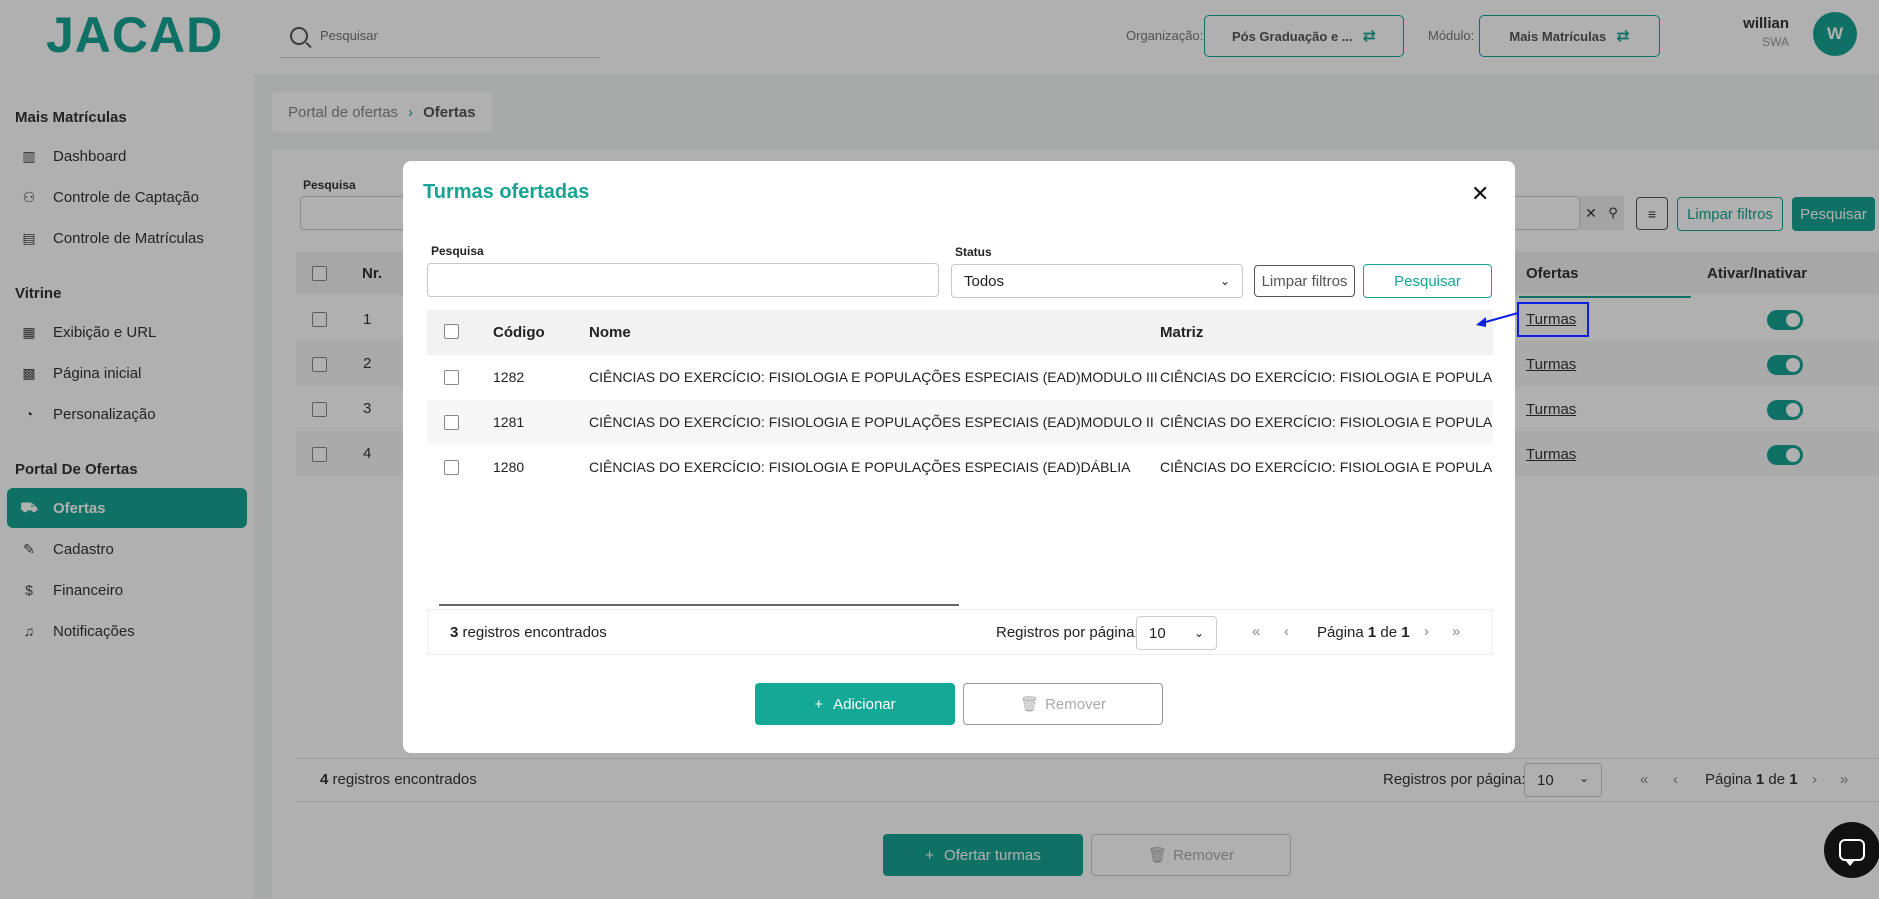 The image size is (1879, 899). What do you see at coordinates (699, 605) in the screenshot?
I see `horizontal-scrollbar` at bounding box center [699, 605].